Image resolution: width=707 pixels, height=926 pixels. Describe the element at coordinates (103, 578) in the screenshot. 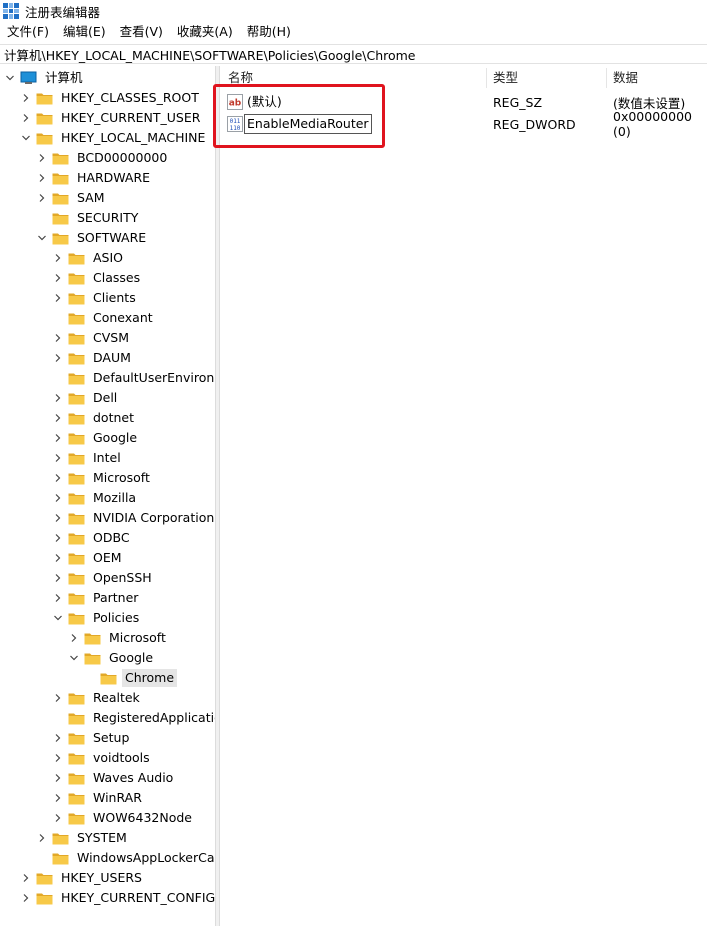

I see `tree-node: OpenSSH` at that location.